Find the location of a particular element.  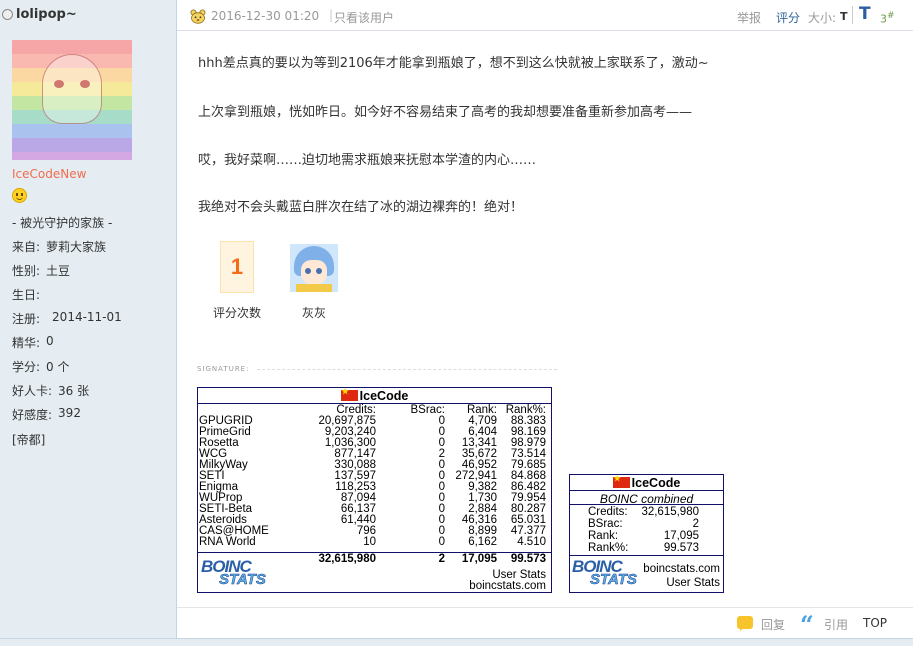

quote-icon: “ is located at coordinates (807, 624).